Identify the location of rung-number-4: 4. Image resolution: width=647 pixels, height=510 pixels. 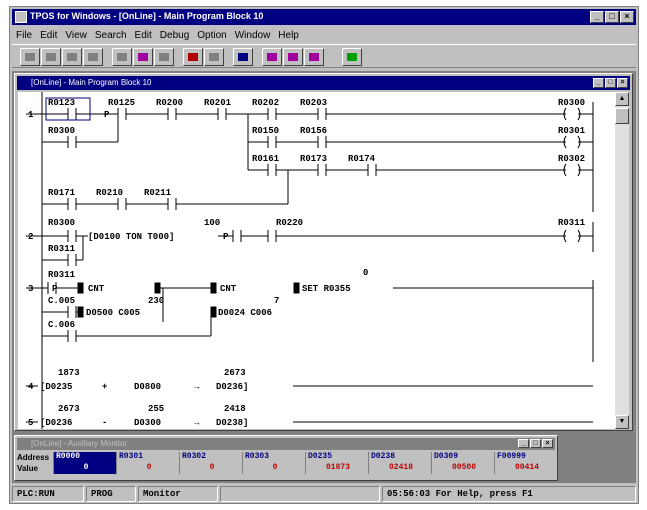
(31, 387).